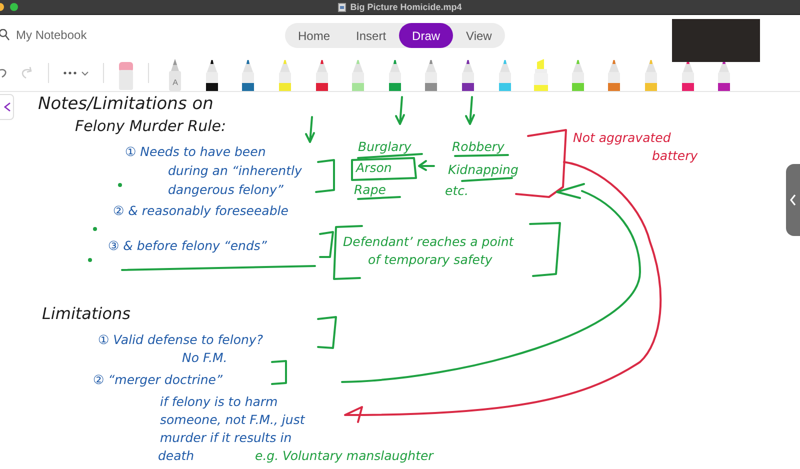 The width and height of the screenshot is (800, 469). What do you see at coordinates (14, 7) in the screenshot?
I see `zoom-window-button` at bounding box center [14, 7].